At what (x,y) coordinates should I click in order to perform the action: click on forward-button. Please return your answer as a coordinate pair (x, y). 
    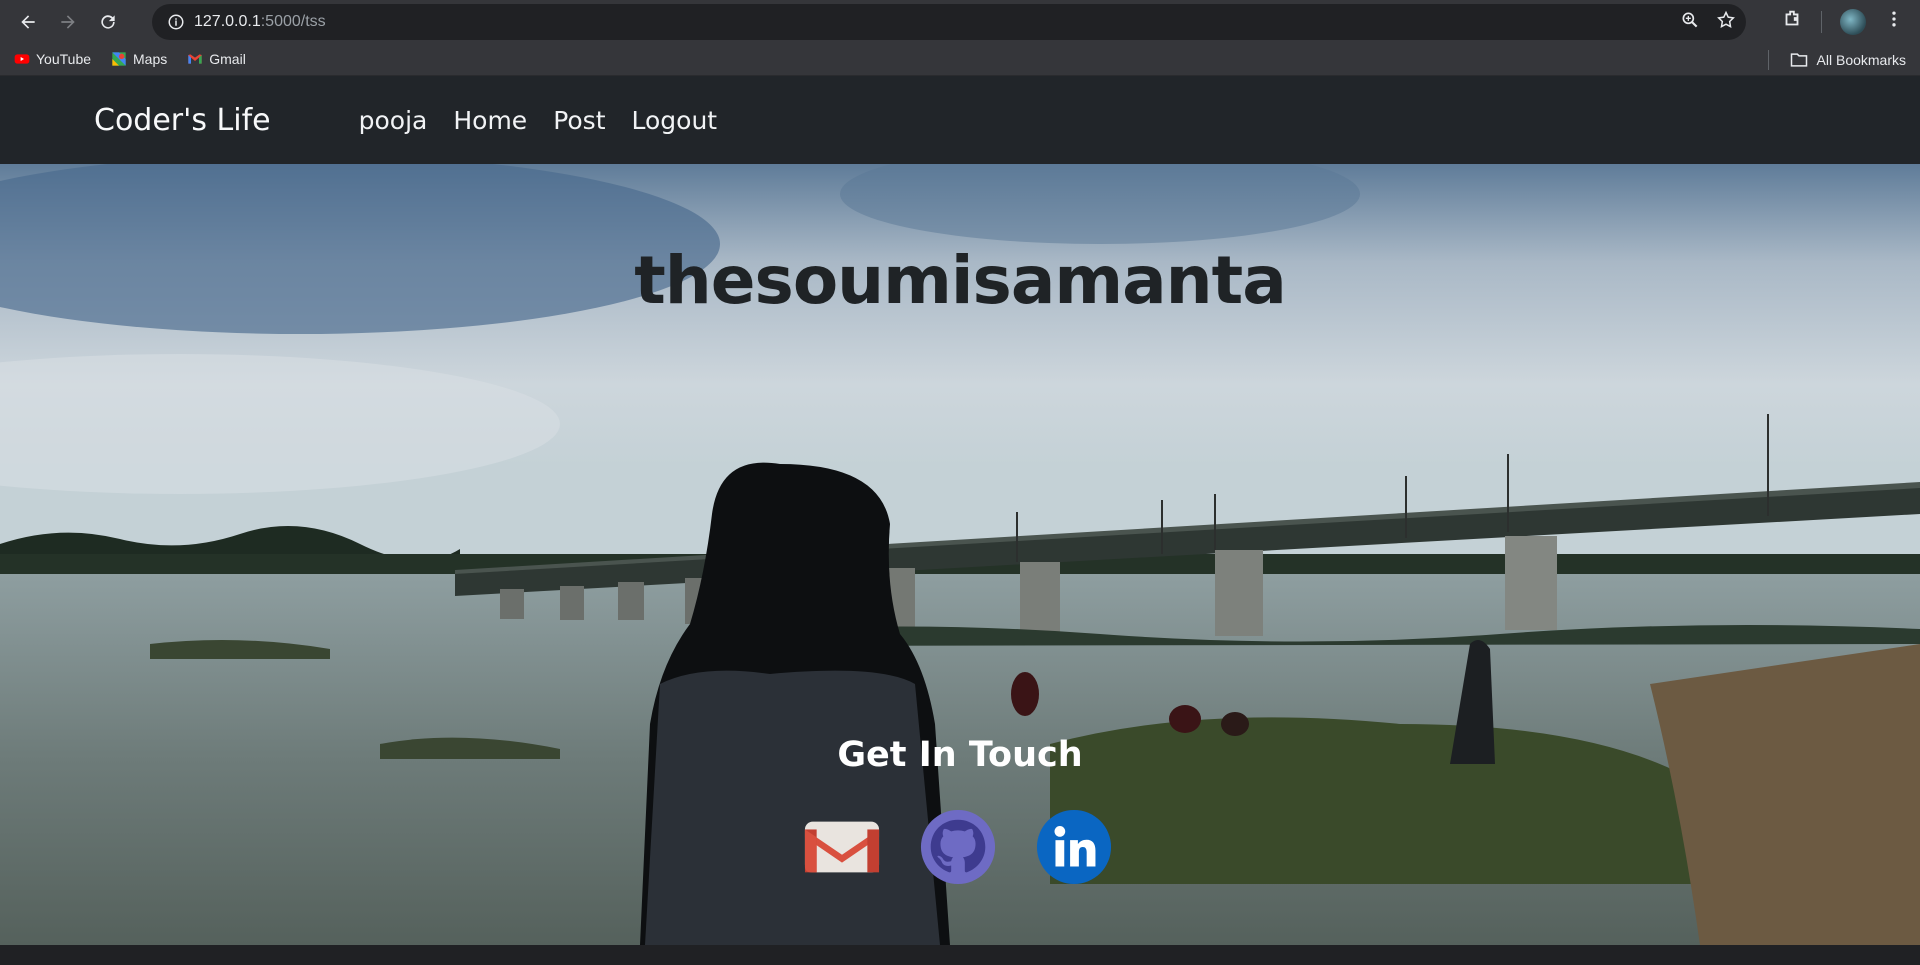
    Looking at the image, I should click on (68, 22).